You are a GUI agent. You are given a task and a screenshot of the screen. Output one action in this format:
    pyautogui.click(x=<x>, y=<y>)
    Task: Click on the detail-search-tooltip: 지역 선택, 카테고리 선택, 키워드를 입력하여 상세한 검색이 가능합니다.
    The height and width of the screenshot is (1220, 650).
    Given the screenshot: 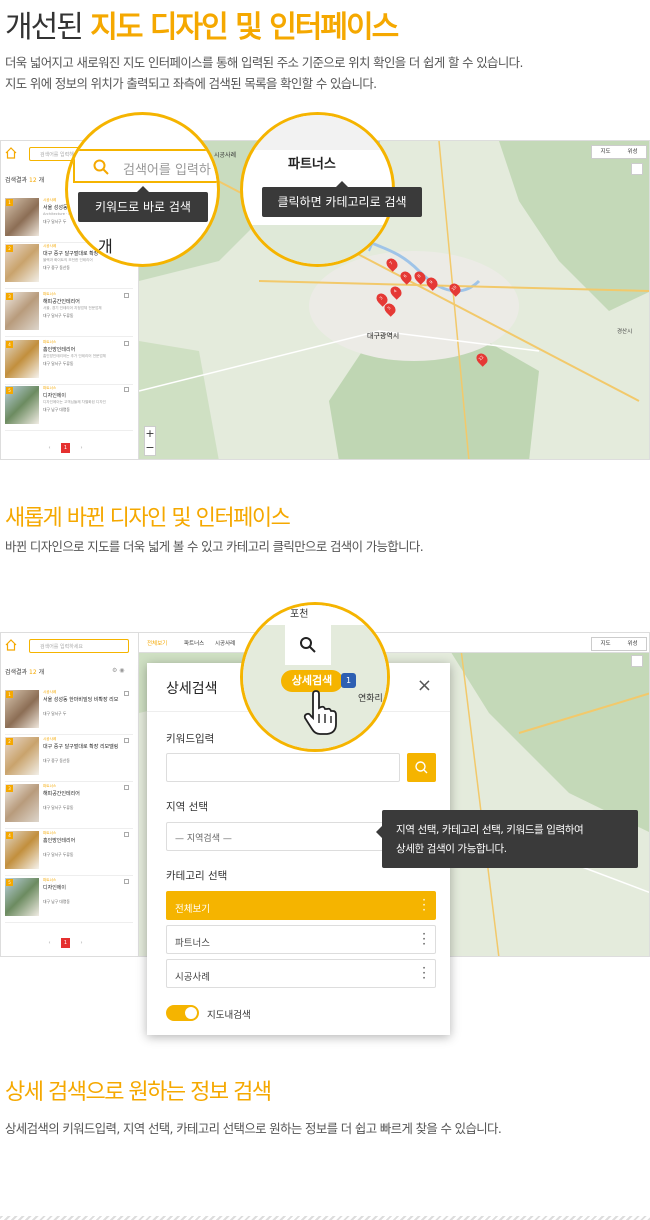 What is the action you would take?
    pyautogui.click(x=507, y=839)
    